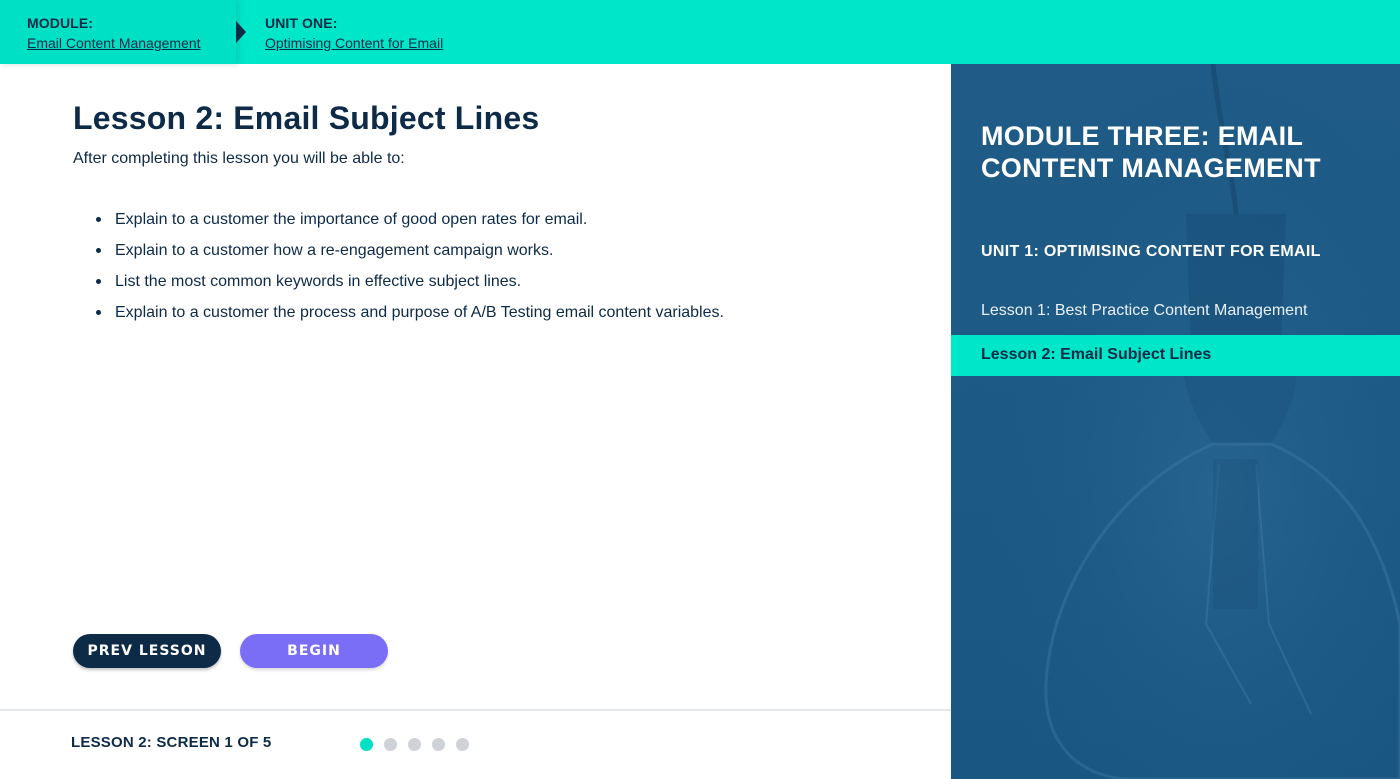 The height and width of the screenshot is (779, 1400). Describe the element at coordinates (1151, 251) in the screenshot. I see `sidebar-unit-title: UNIT 1: OPTIMISING CONTENT FOR EMAIL` at that location.